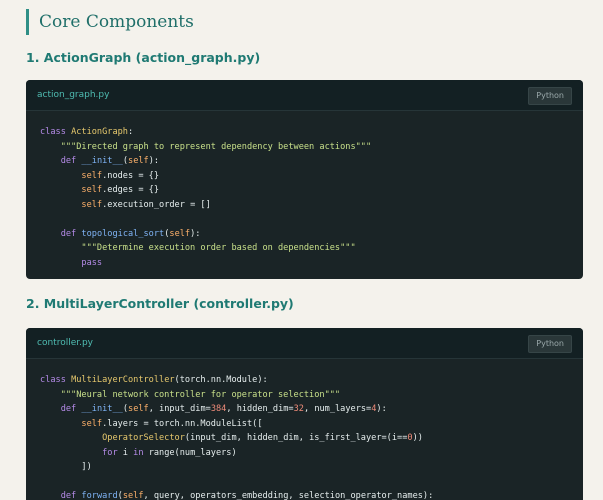  Describe the element at coordinates (337, 409) in the screenshot. I see `code-token: , num_layers=` at that location.